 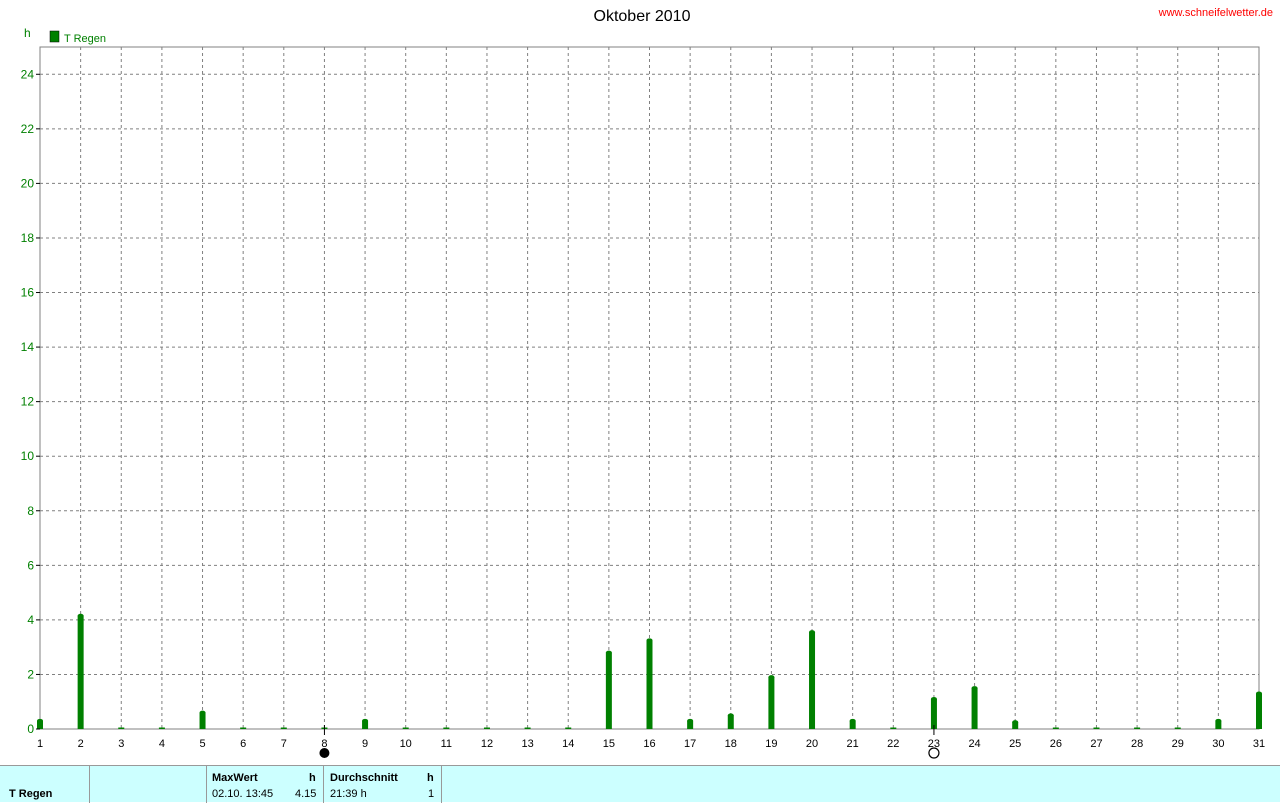 I want to click on x-tick-label: 24, so click(x=974, y=744).